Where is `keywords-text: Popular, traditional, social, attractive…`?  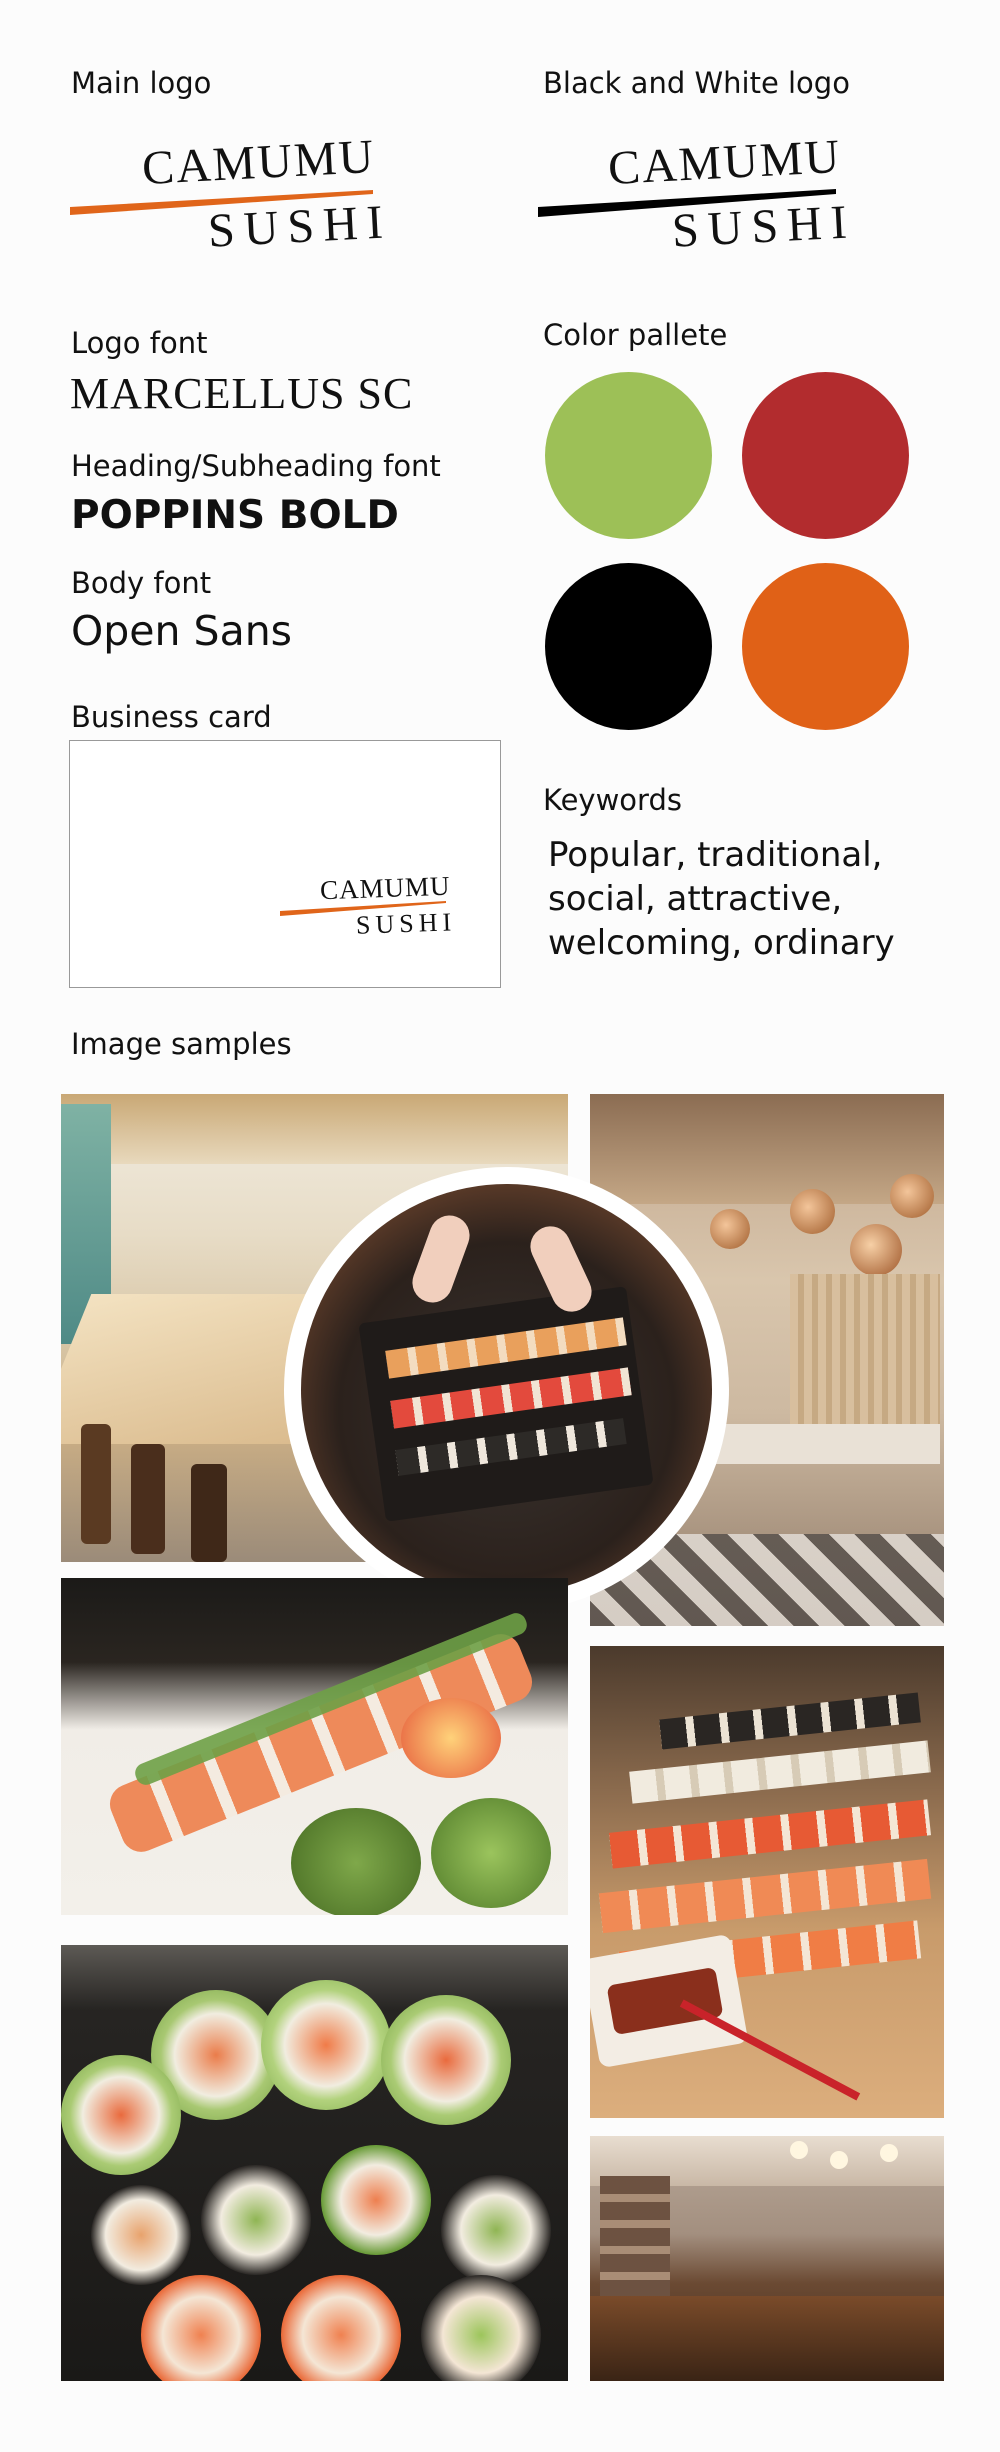
keywords-text: Popular, traditional, social, attractive… is located at coordinates (758, 899).